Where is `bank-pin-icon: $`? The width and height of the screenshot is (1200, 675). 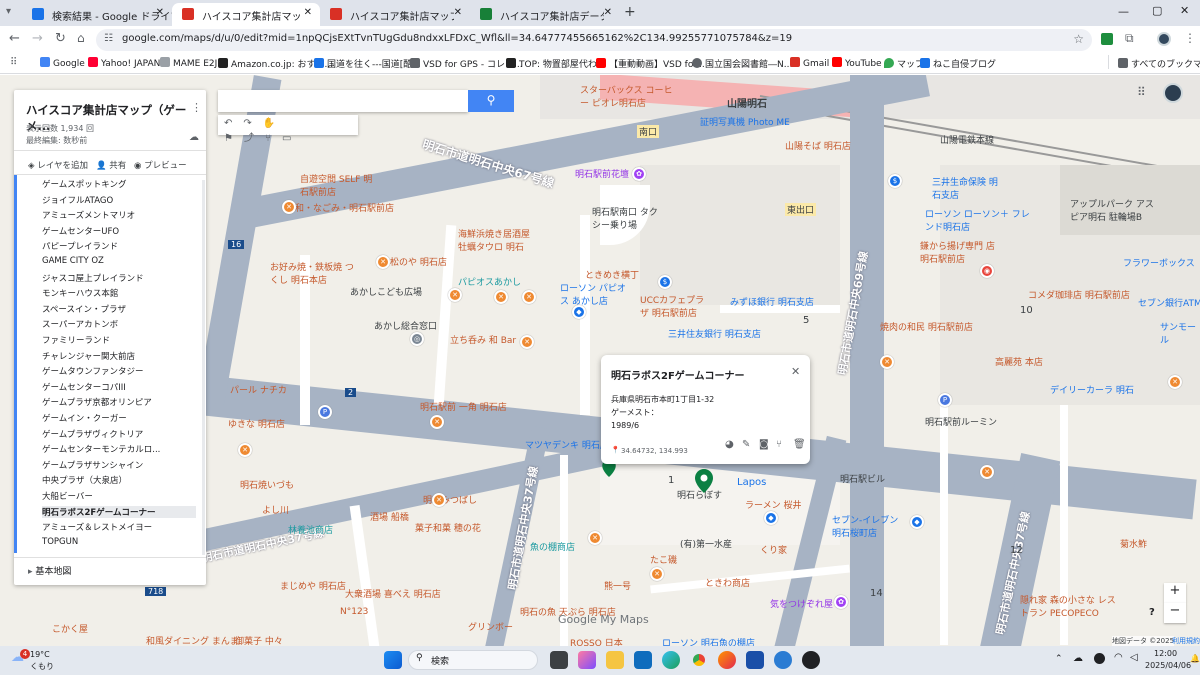
bank-pin-icon: $ is located at coordinates (895, 181).